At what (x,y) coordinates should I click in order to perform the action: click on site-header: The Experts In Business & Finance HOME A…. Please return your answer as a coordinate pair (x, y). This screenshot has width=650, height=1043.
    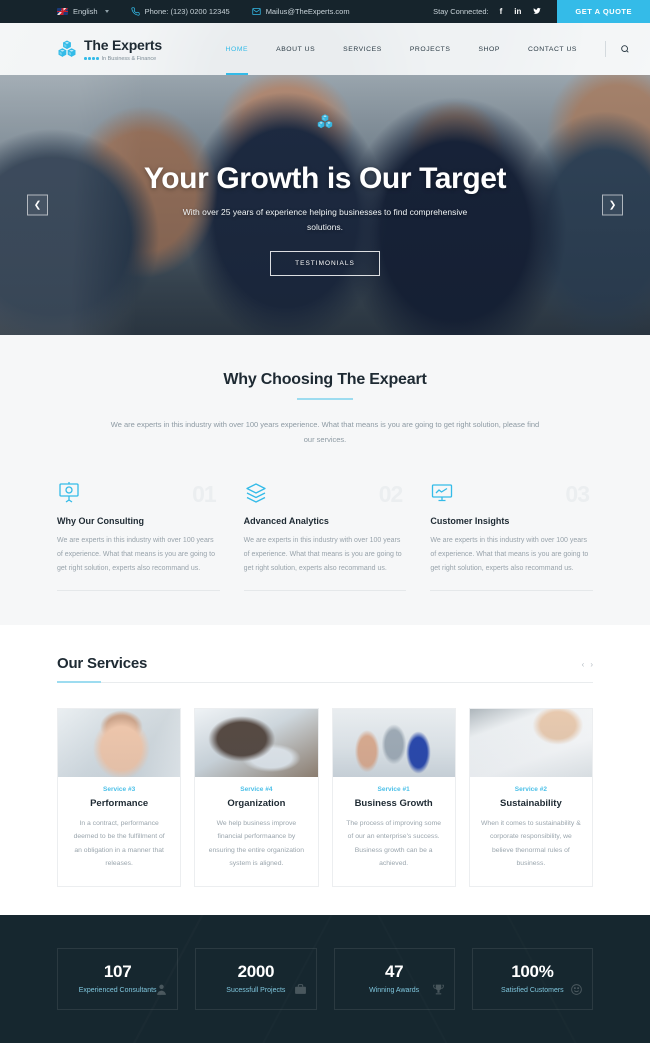
    Looking at the image, I should click on (325, 49).